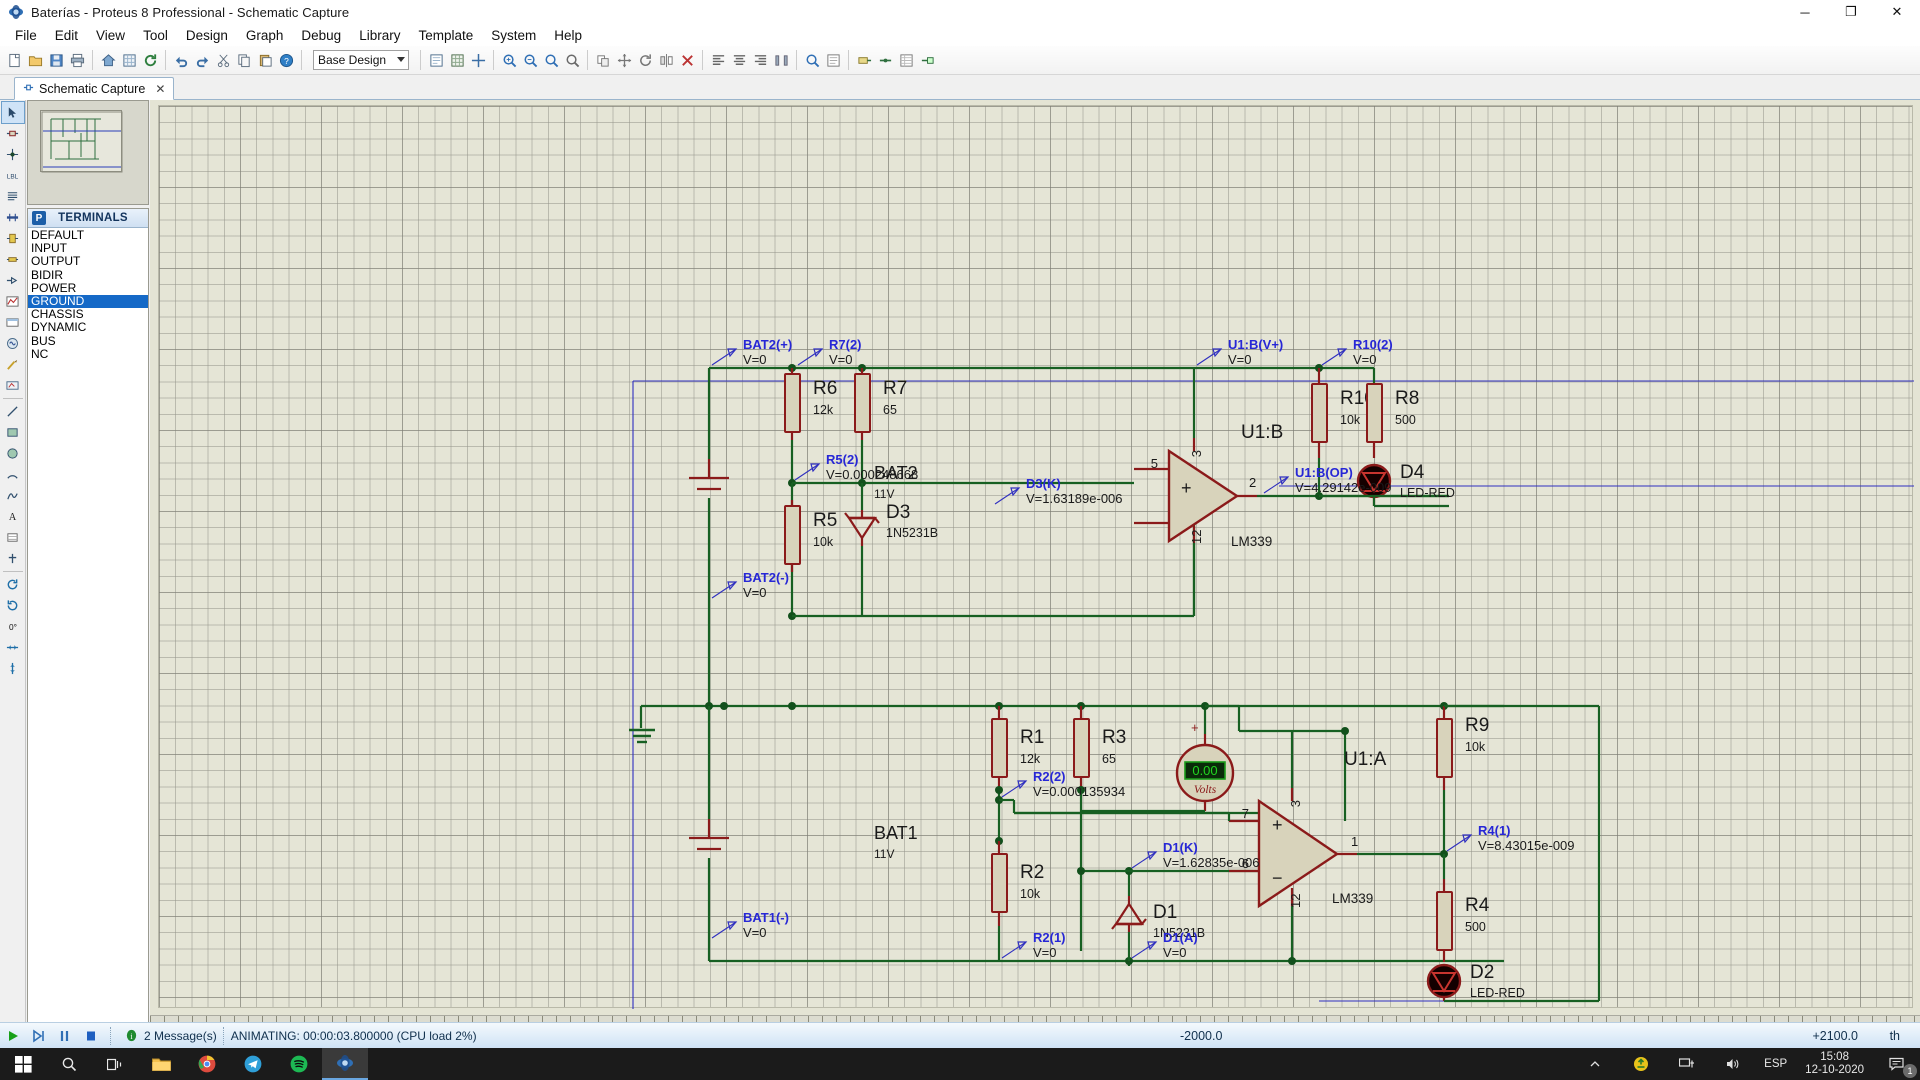 This screenshot has width=1920, height=1080. Describe the element at coordinates (88, 261) in the screenshot. I see `list-item-output: OUTPUT` at that location.